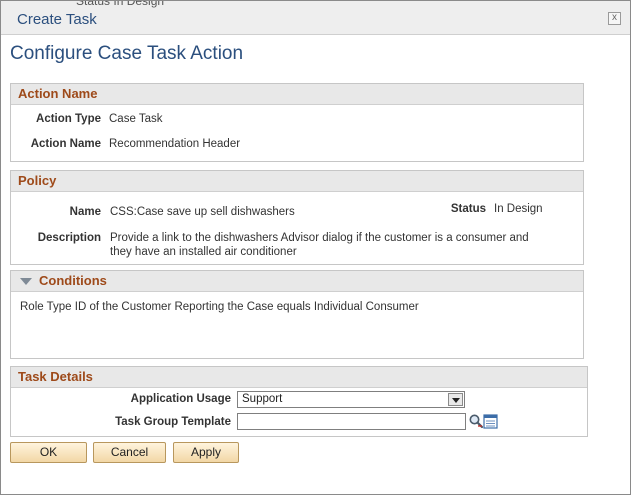  What do you see at coordinates (129, 452) in the screenshot?
I see `cancel-button: Cancel` at bounding box center [129, 452].